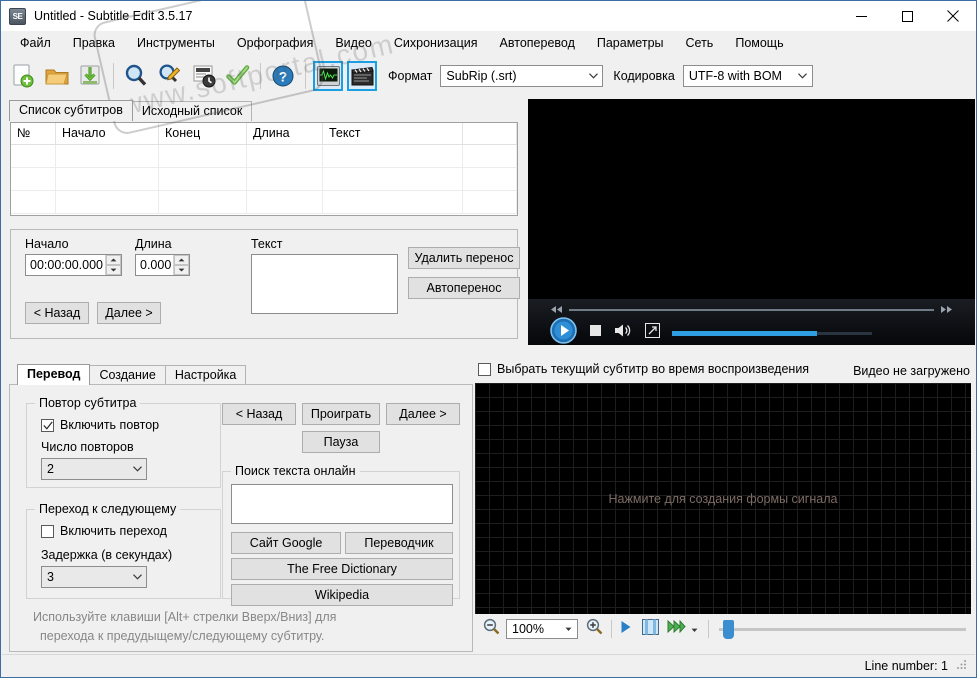 Image resolution: width=977 pixels, height=678 pixels. Describe the element at coordinates (127, 375) in the screenshot. I see `tab-create: Создание` at that location.